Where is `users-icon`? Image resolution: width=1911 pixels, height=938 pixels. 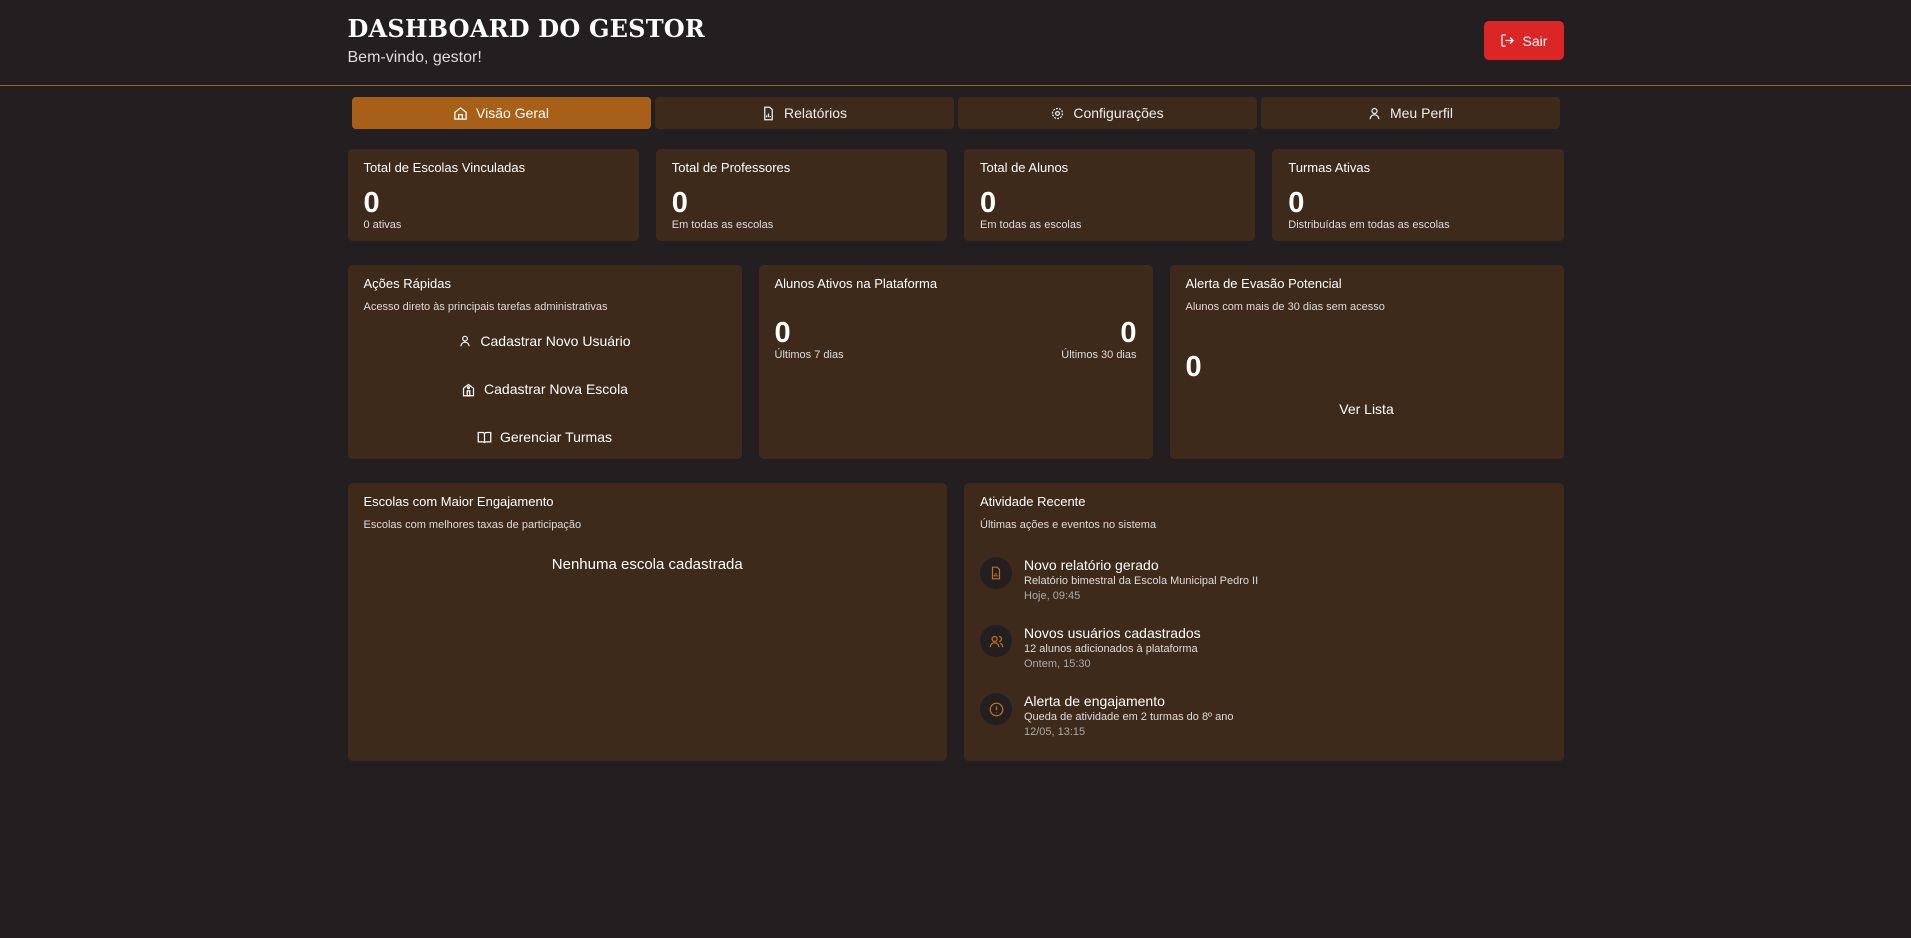
users-icon is located at coordinates (996, 641).